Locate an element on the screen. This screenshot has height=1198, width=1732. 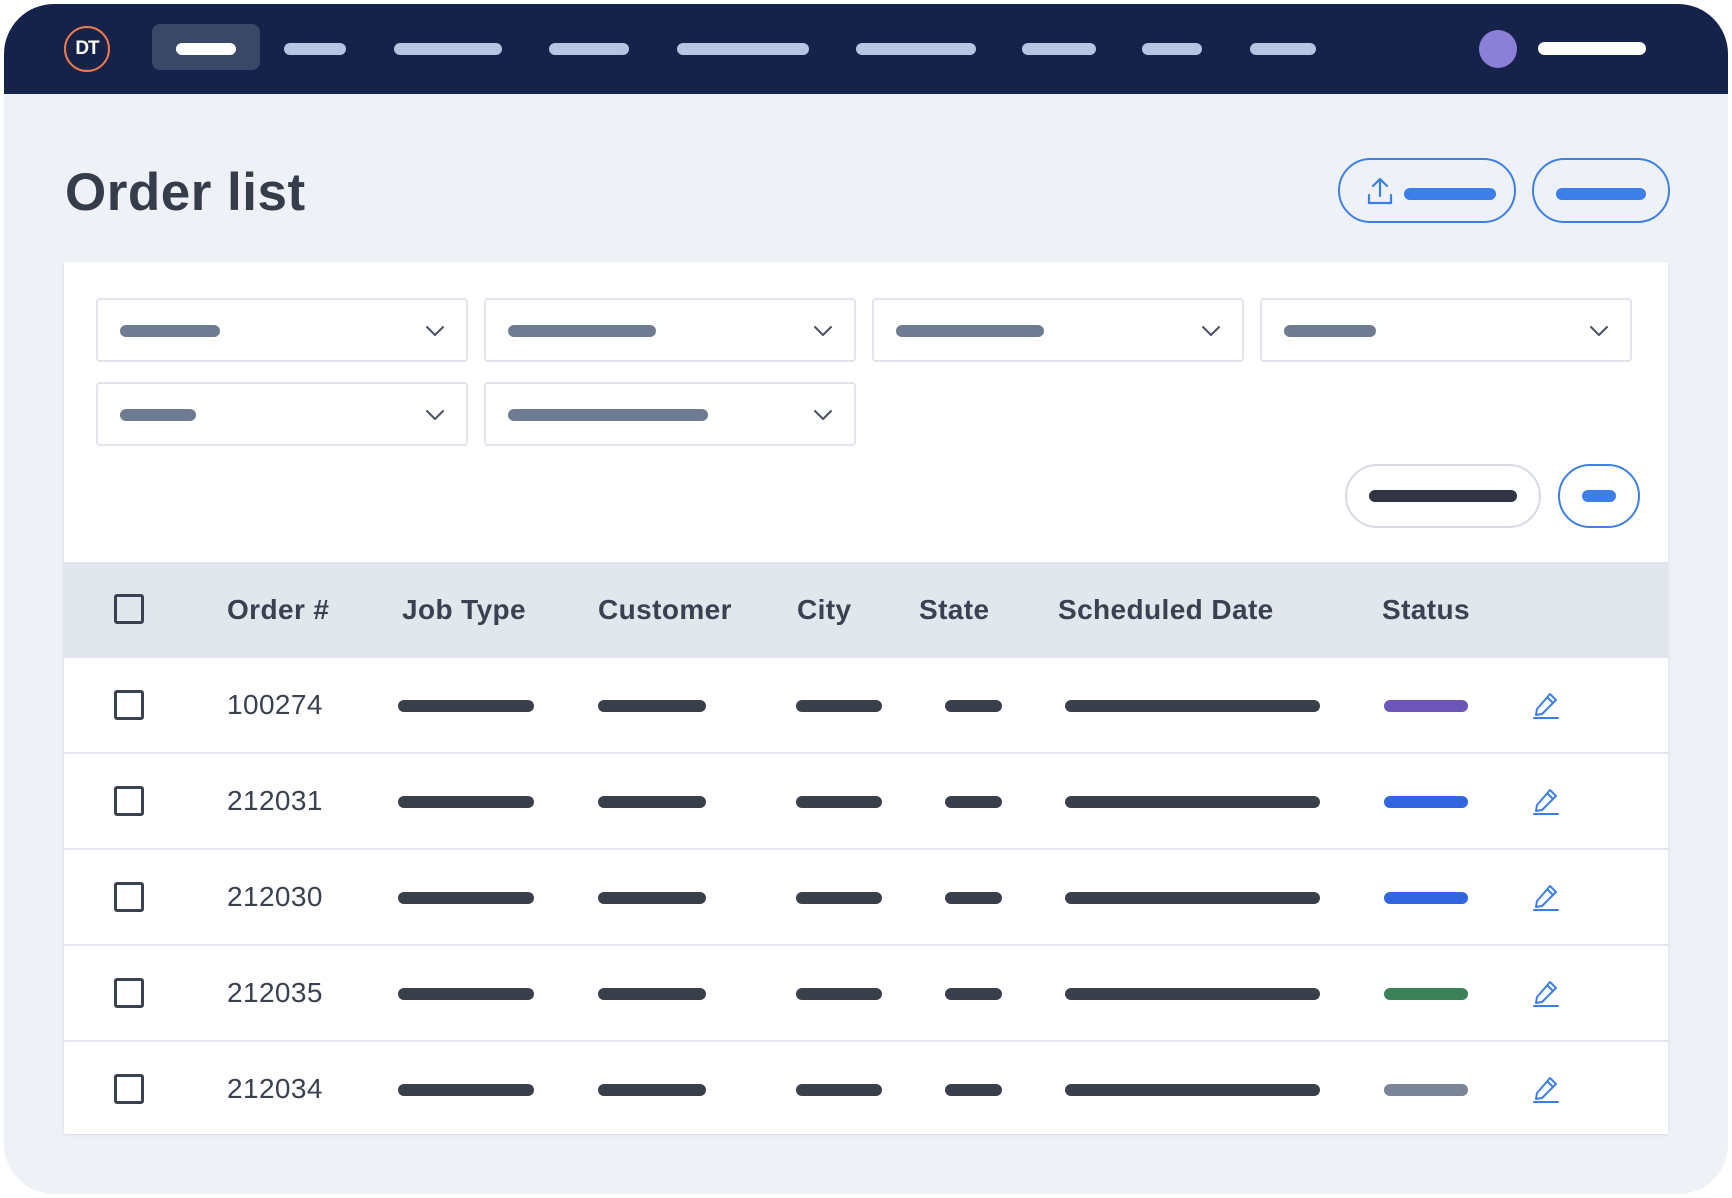
table-row: 212035 is located at coordinates (866, 994).